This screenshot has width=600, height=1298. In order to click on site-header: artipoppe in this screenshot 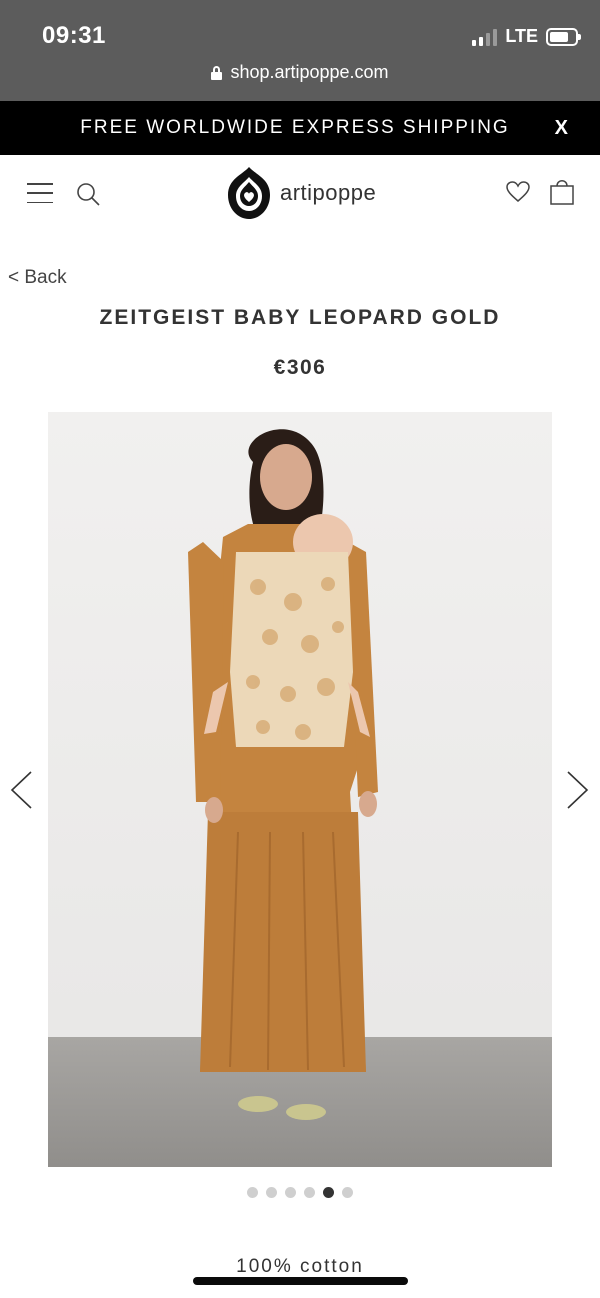, I will do `click(300, 192)`.